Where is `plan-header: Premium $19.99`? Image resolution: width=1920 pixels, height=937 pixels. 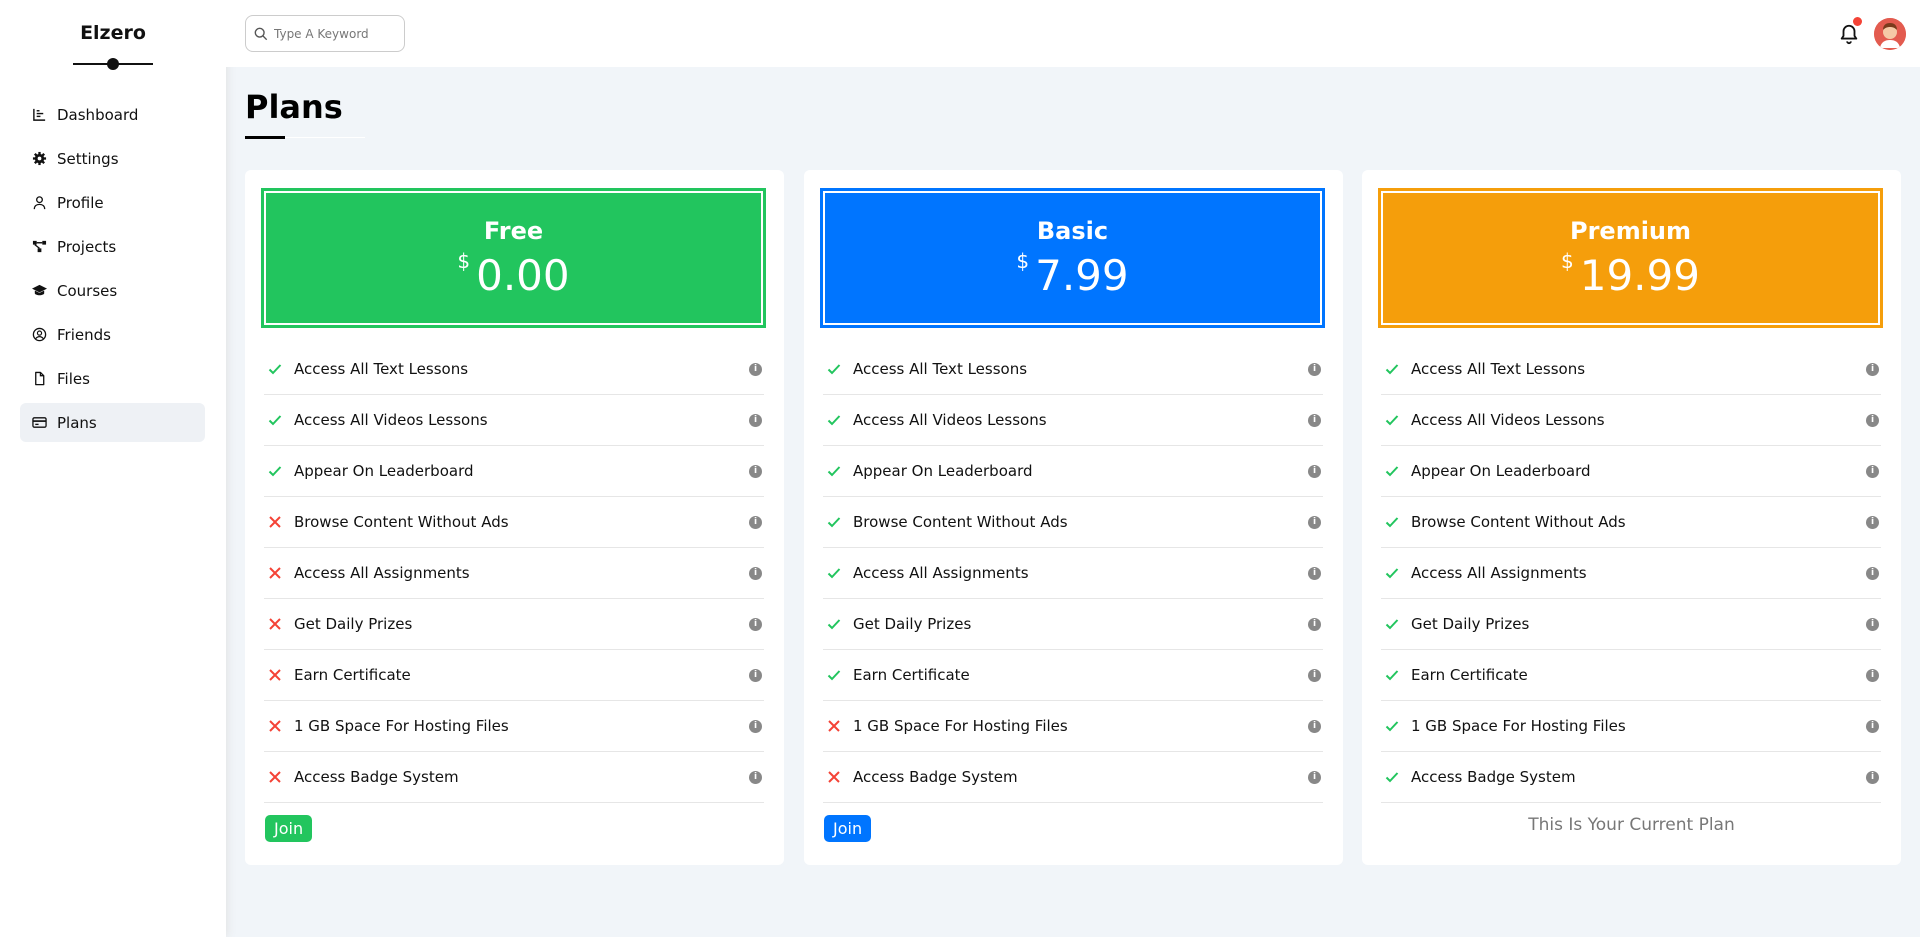
plan-header: Premium $19.99 is located at coordinates (1630, 258).